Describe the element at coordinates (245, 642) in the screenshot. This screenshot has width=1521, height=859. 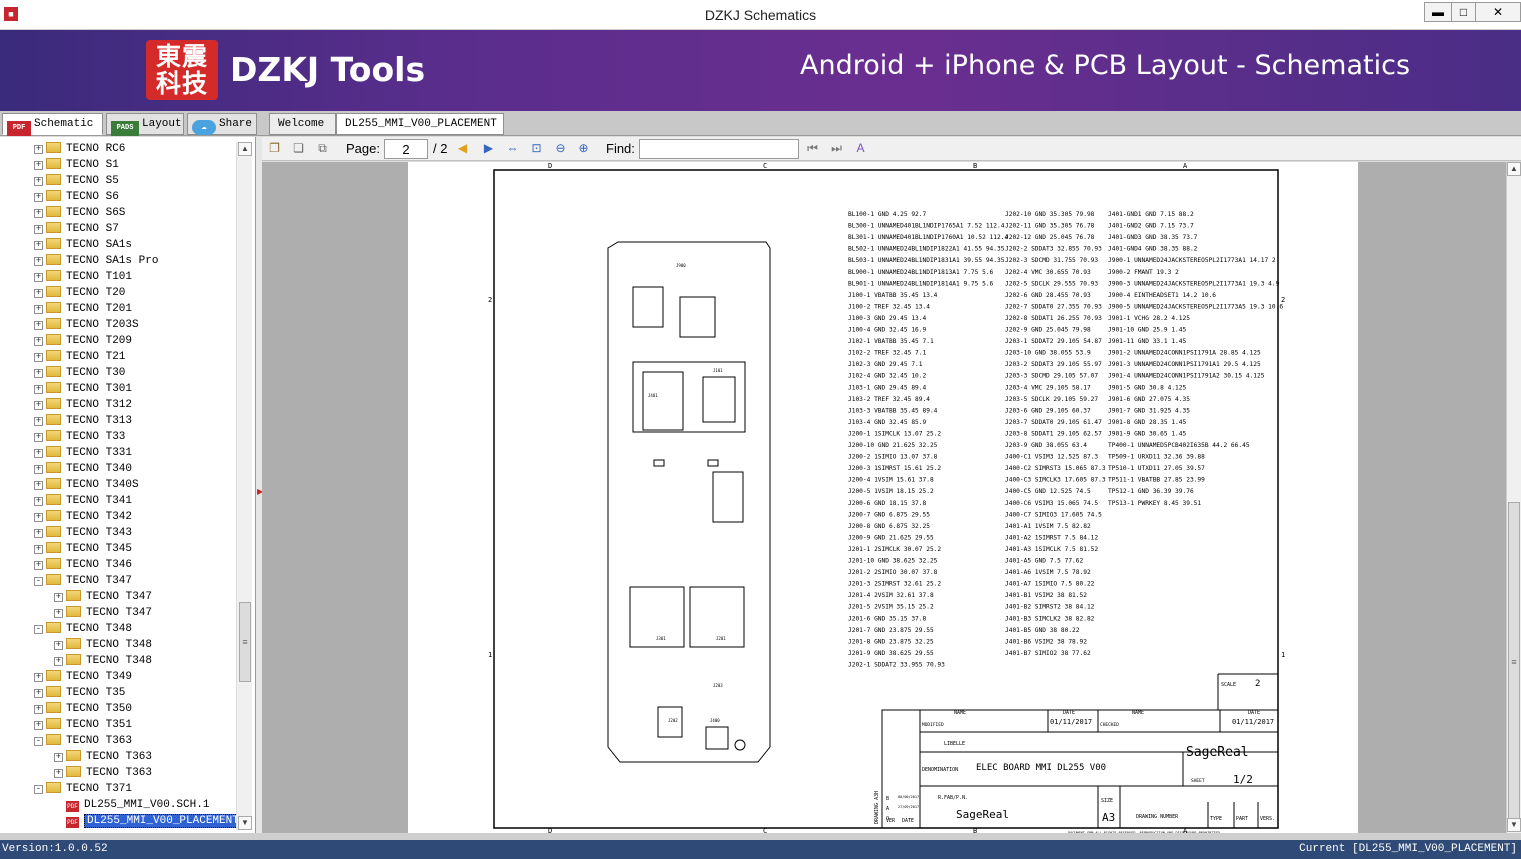
I see `tree-scroll-thumb: ≡` at that location.